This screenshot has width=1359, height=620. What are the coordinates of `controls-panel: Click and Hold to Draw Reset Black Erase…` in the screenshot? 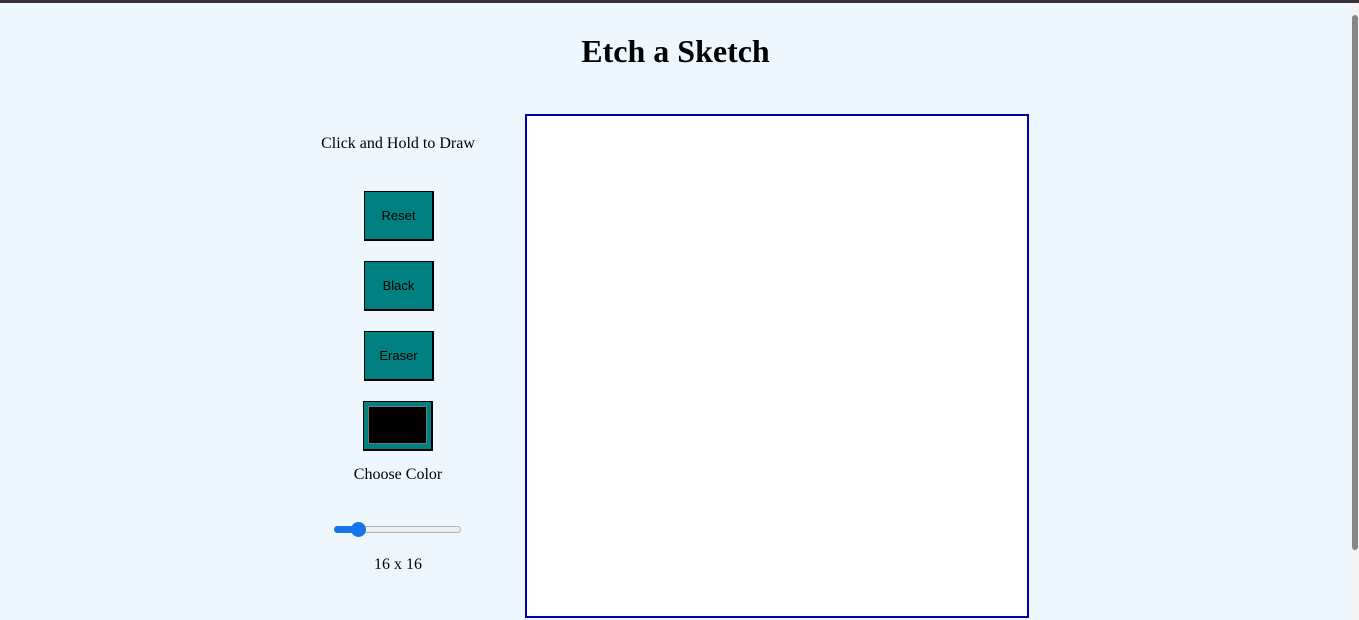 It's located at (398, 351).